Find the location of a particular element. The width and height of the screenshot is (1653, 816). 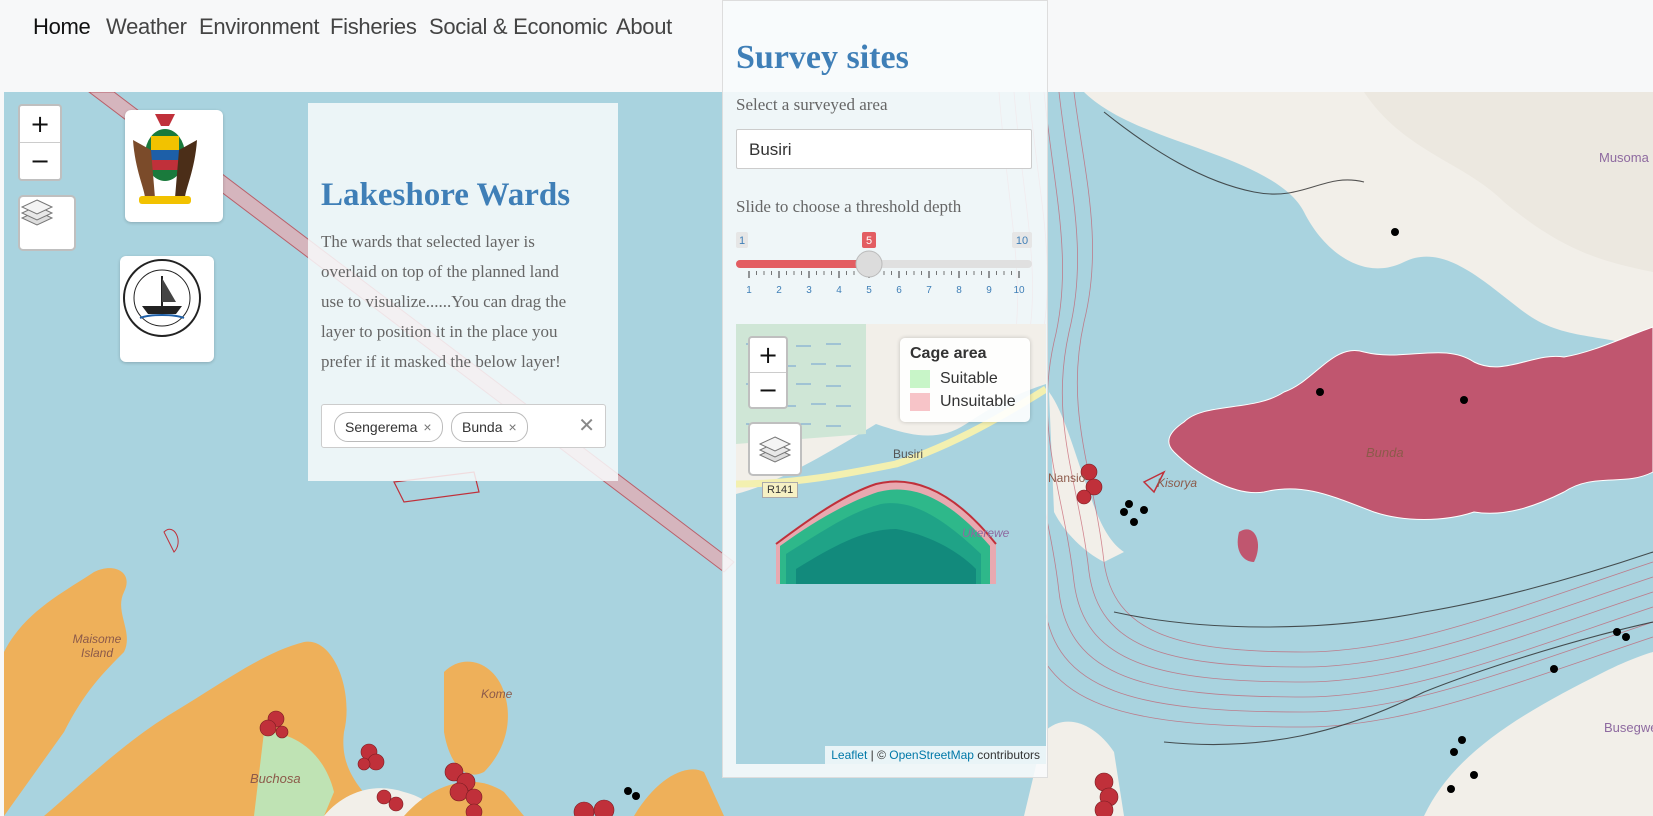

ward-tag-label: Bunda is located at coordinates (482, 427).